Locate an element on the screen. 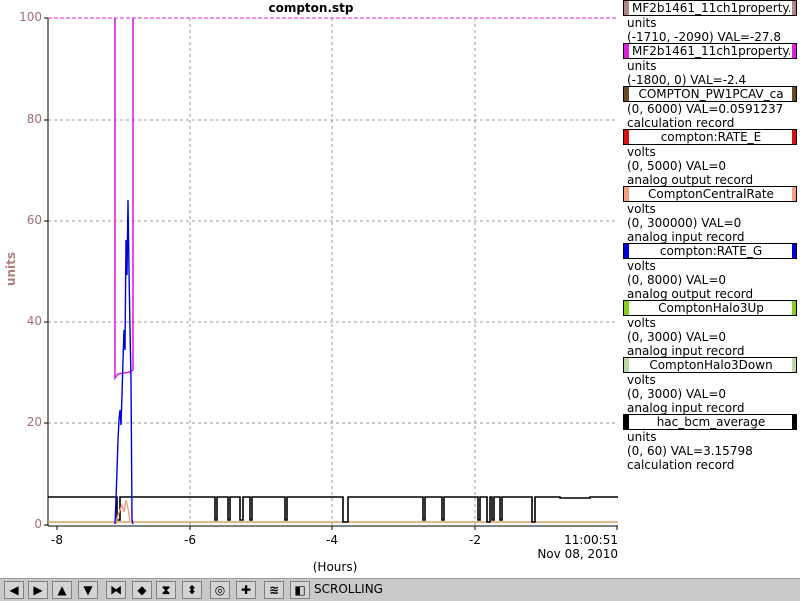  zoom-out-x-icon: ◆ is located at coordinates (142, 590).